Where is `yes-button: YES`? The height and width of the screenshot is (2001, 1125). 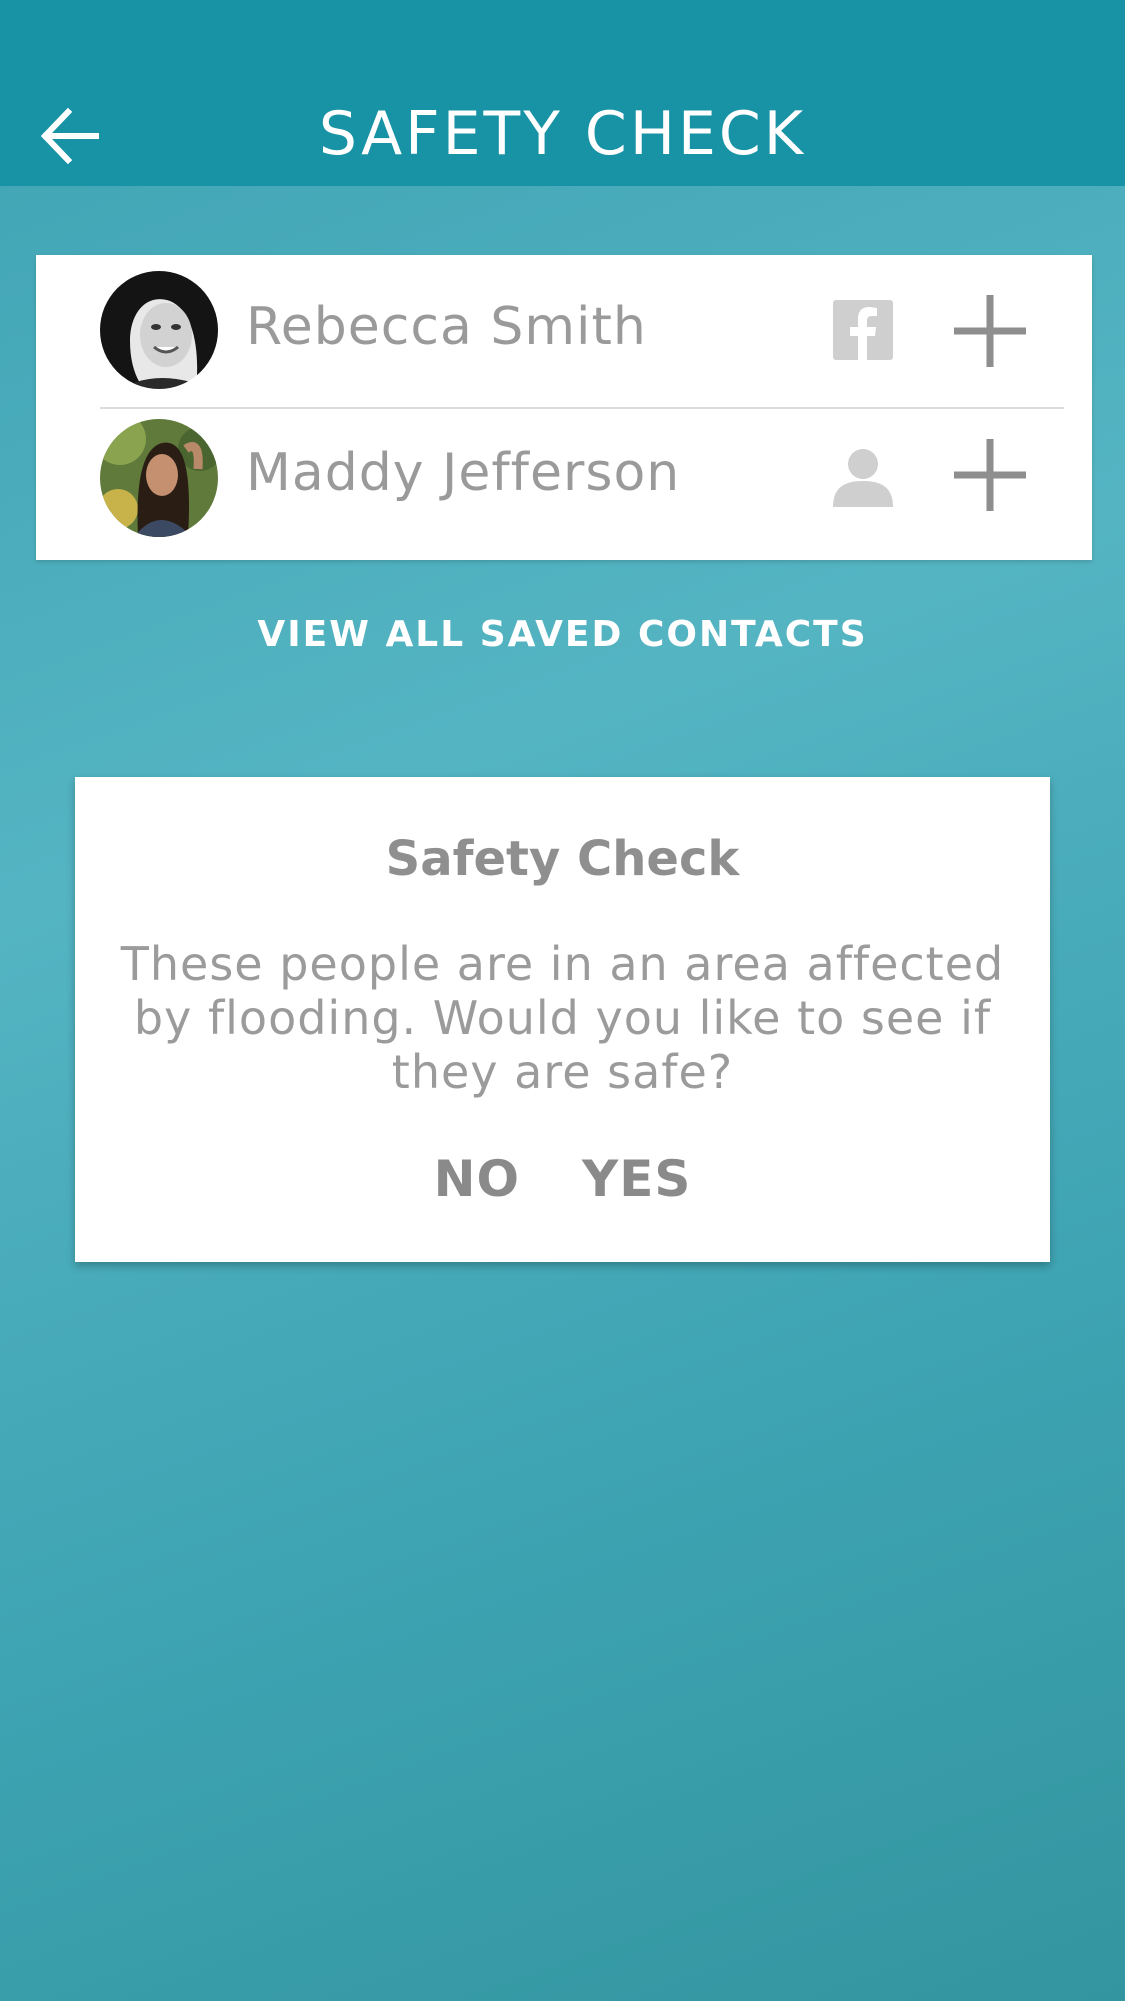 yes-button: YES is located at coordinates (636, 1182).